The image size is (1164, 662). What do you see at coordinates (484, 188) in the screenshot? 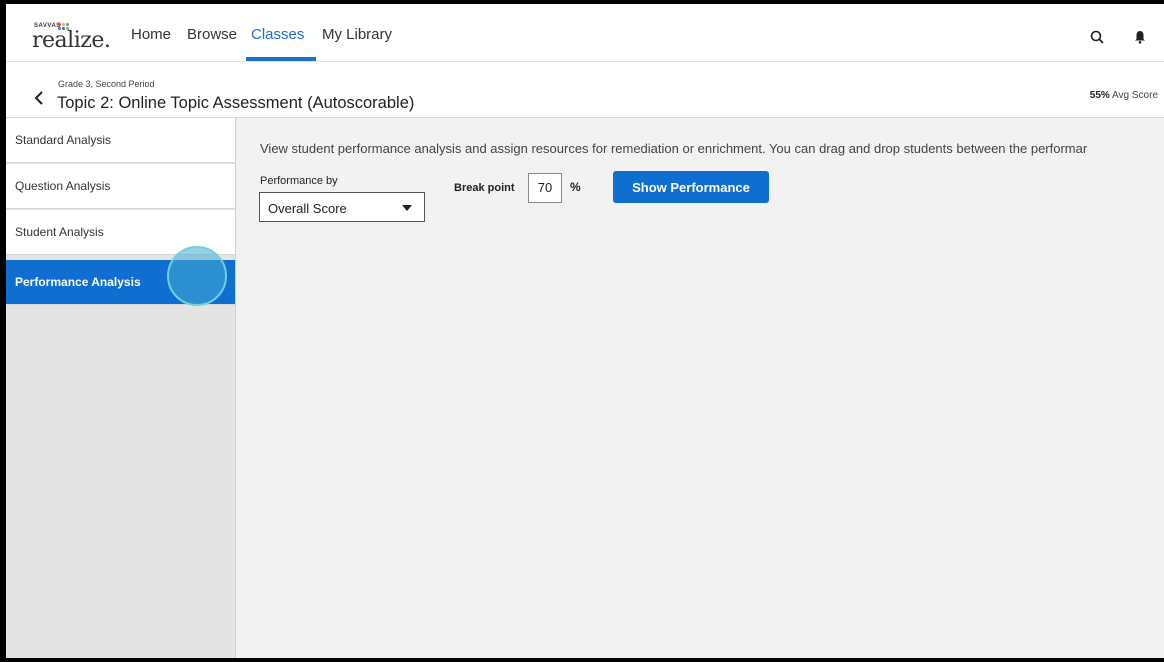
I see `breakpoint-label: Break point` at bounding box center [484, 188].